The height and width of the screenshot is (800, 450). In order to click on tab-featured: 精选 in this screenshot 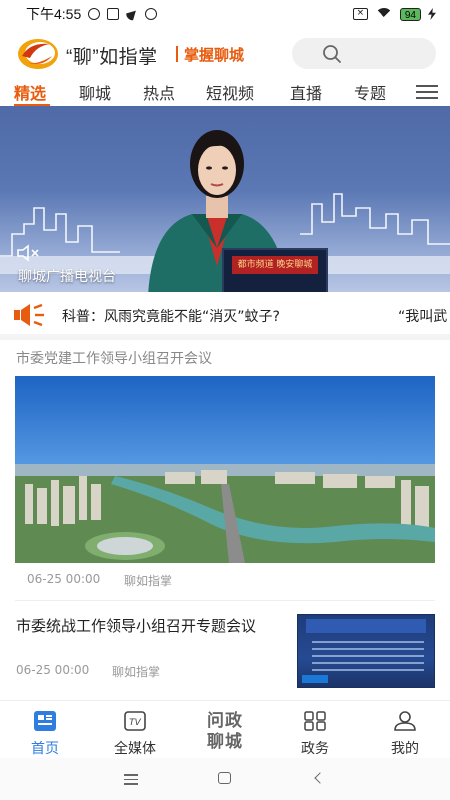, I will do `click(30, 92)`.